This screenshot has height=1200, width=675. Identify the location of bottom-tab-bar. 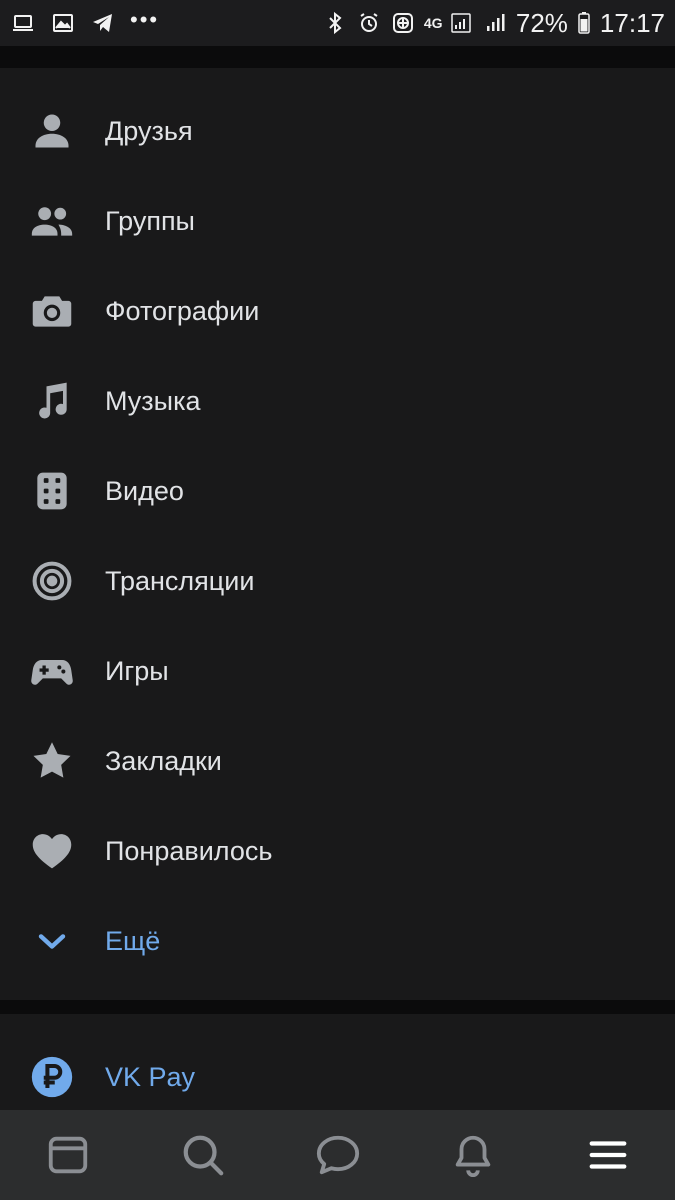
(337, 1155).